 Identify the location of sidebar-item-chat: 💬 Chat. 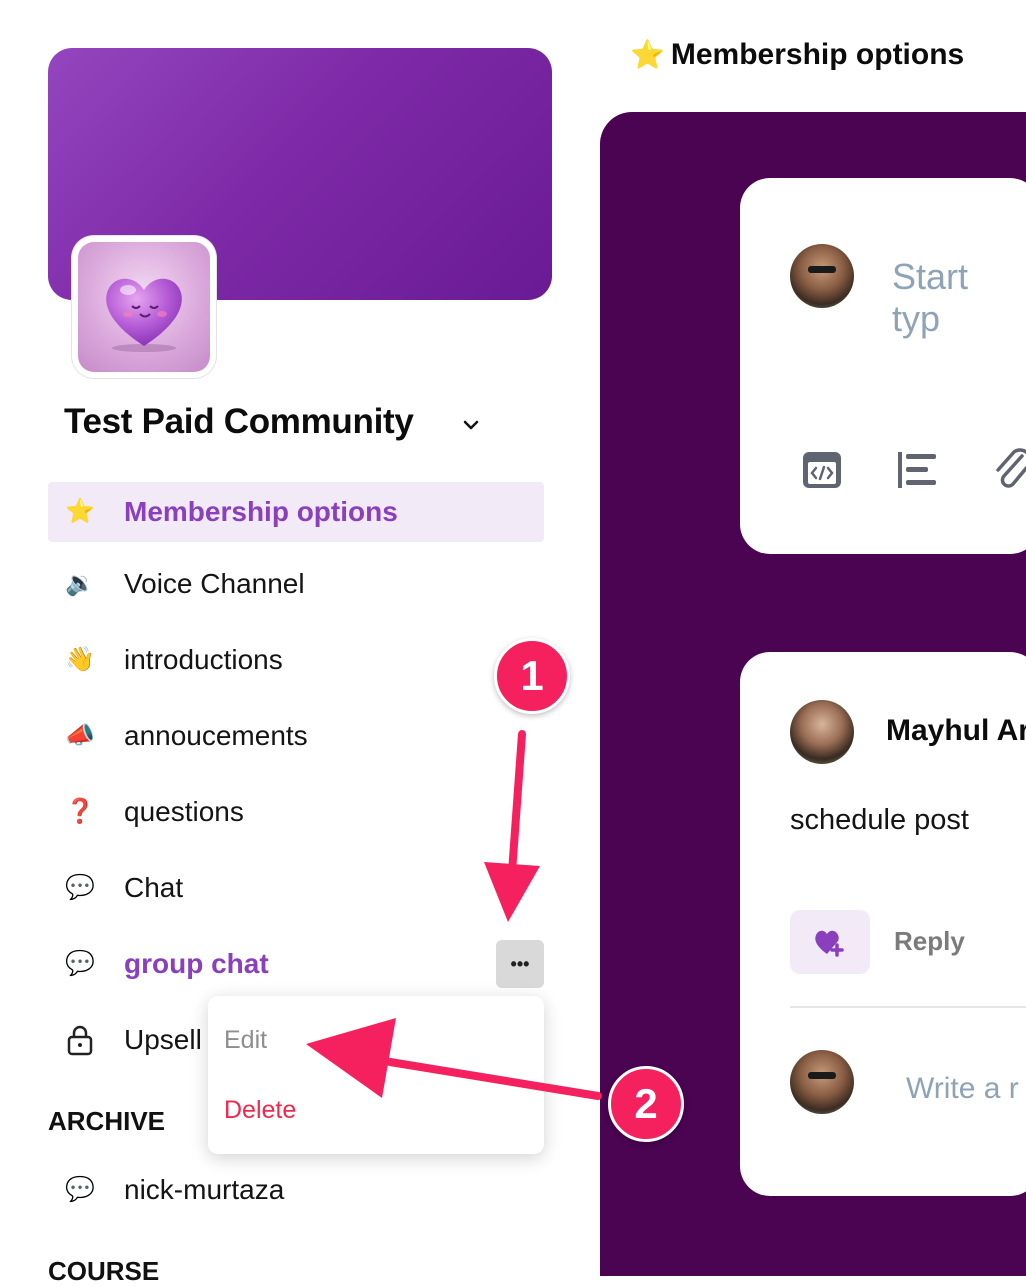
(296, 888).